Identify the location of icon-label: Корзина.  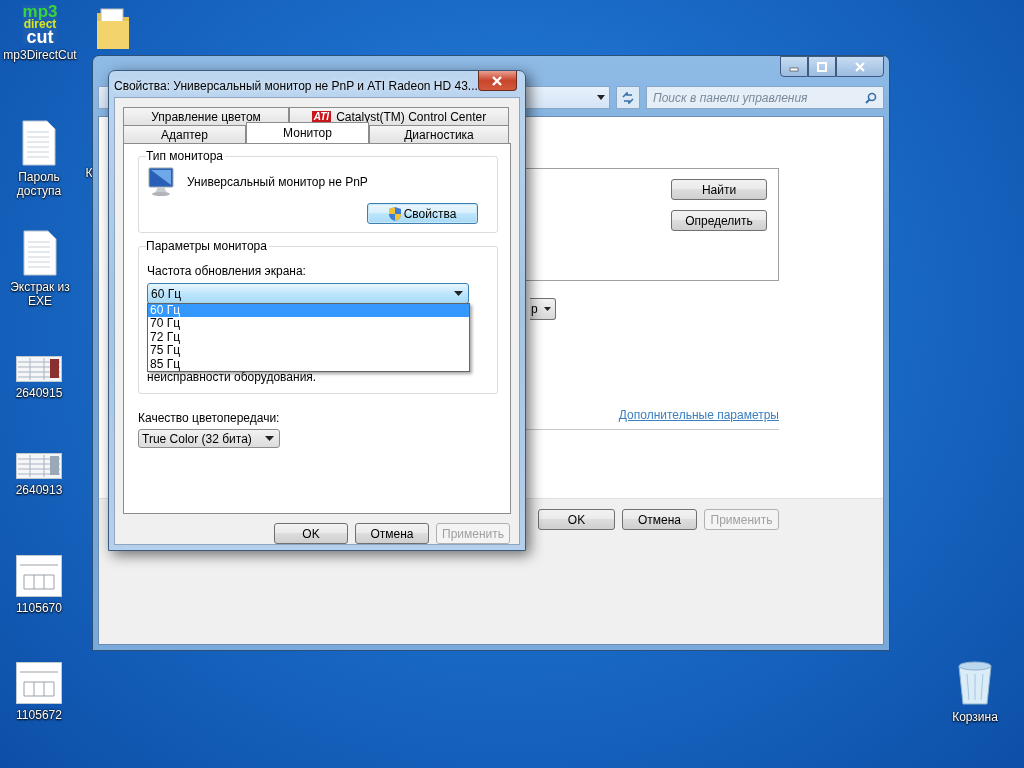
(975, 717).